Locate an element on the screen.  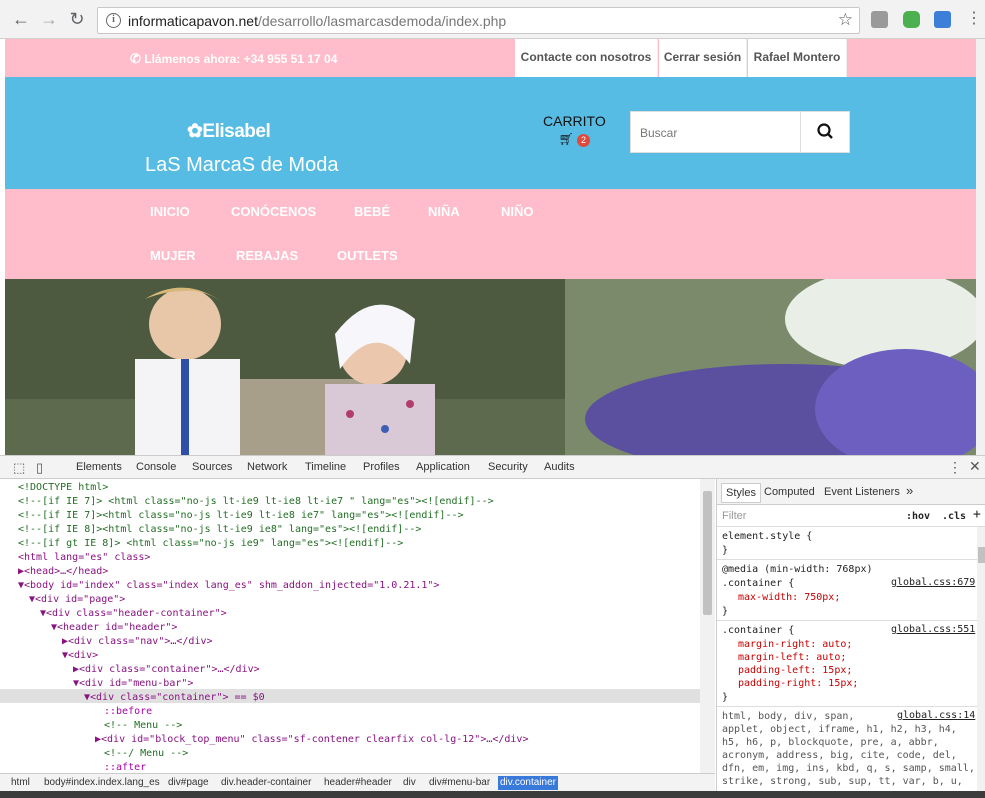
dom-line: <!DOCTYPE html> is located at coordinates (63, 488).